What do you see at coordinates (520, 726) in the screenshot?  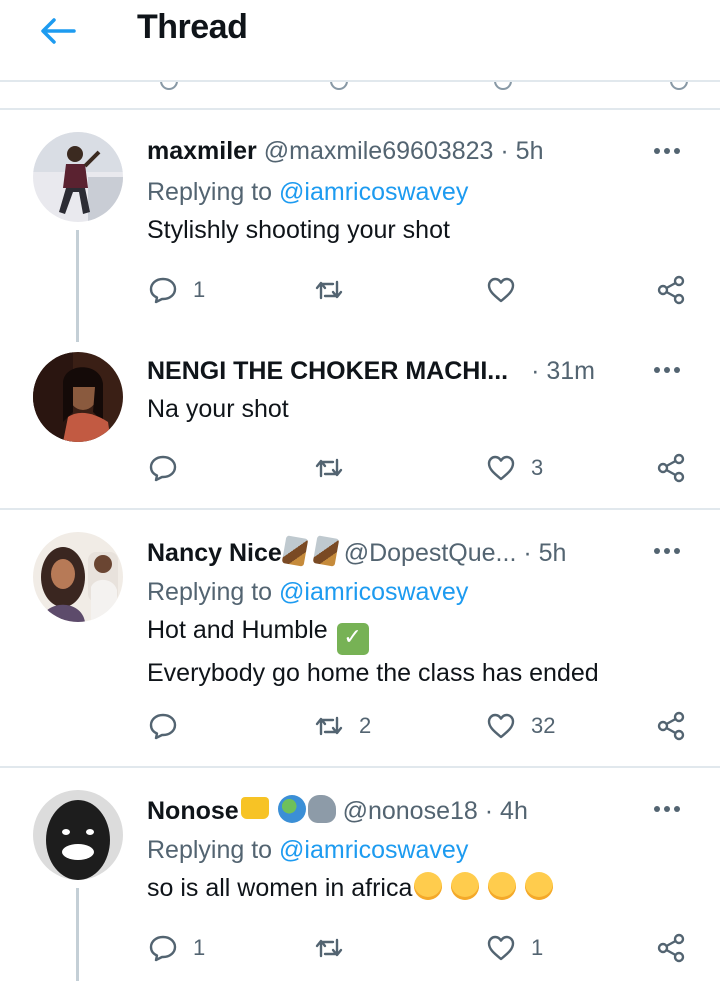 I see `like-button: 32` at bounding box center [520, 726].